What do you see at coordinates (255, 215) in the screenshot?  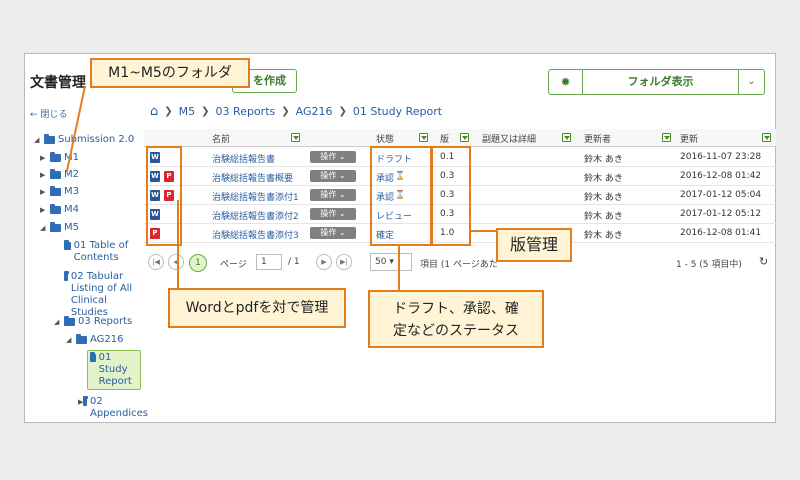 I see `doc-name: 治験総括報告書添付2` at bounding box center [255, 215].